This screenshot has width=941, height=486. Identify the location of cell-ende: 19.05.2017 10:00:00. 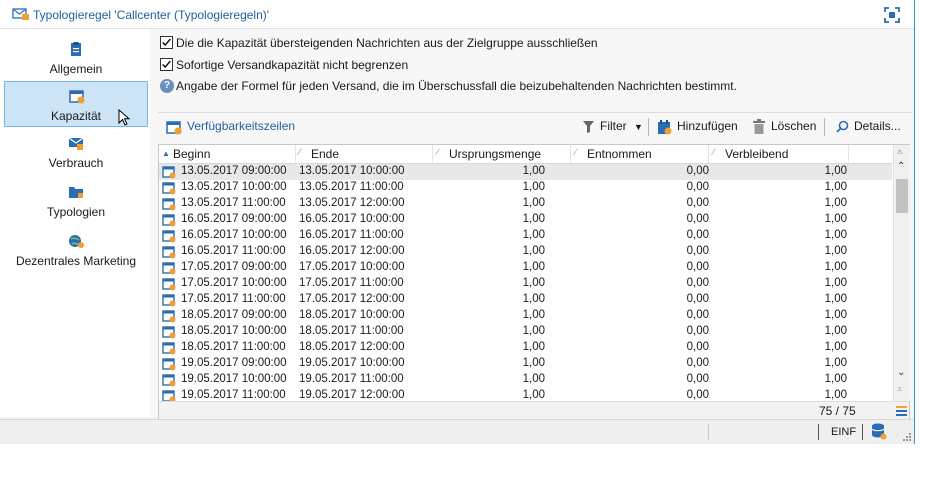
(352, 363).